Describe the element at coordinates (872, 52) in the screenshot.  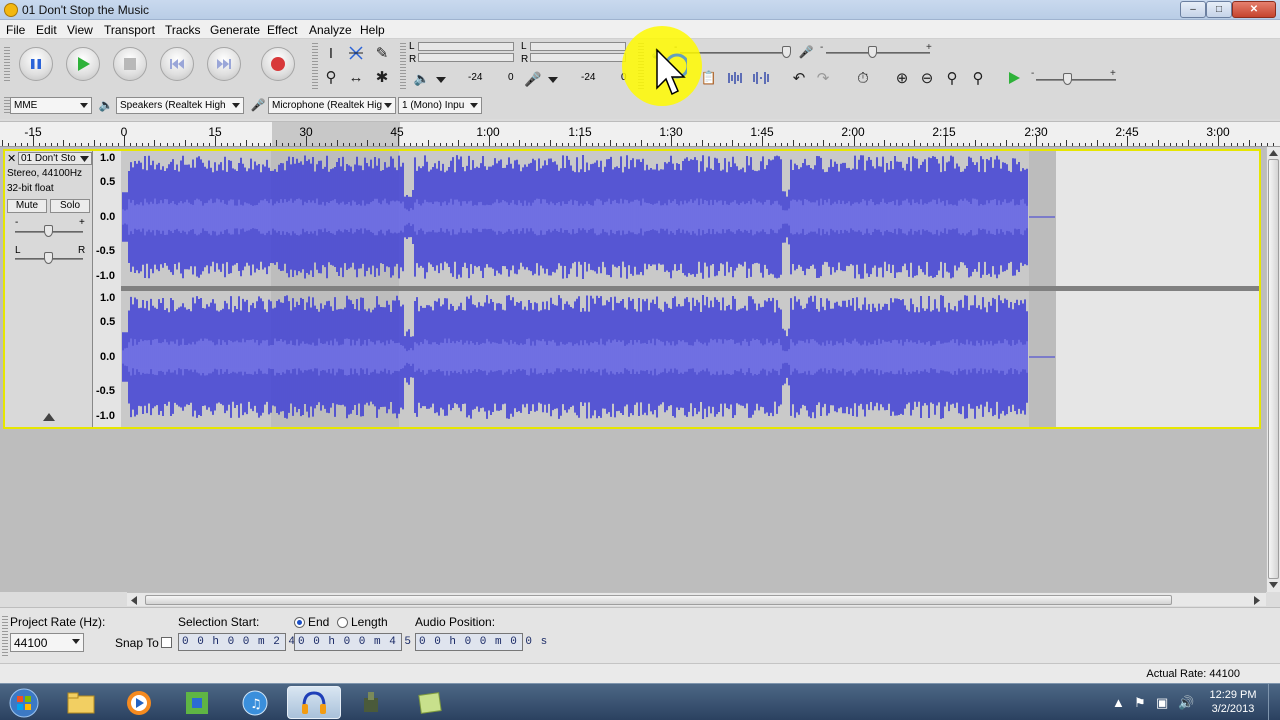
I see `input-volume-thumb` at that location.